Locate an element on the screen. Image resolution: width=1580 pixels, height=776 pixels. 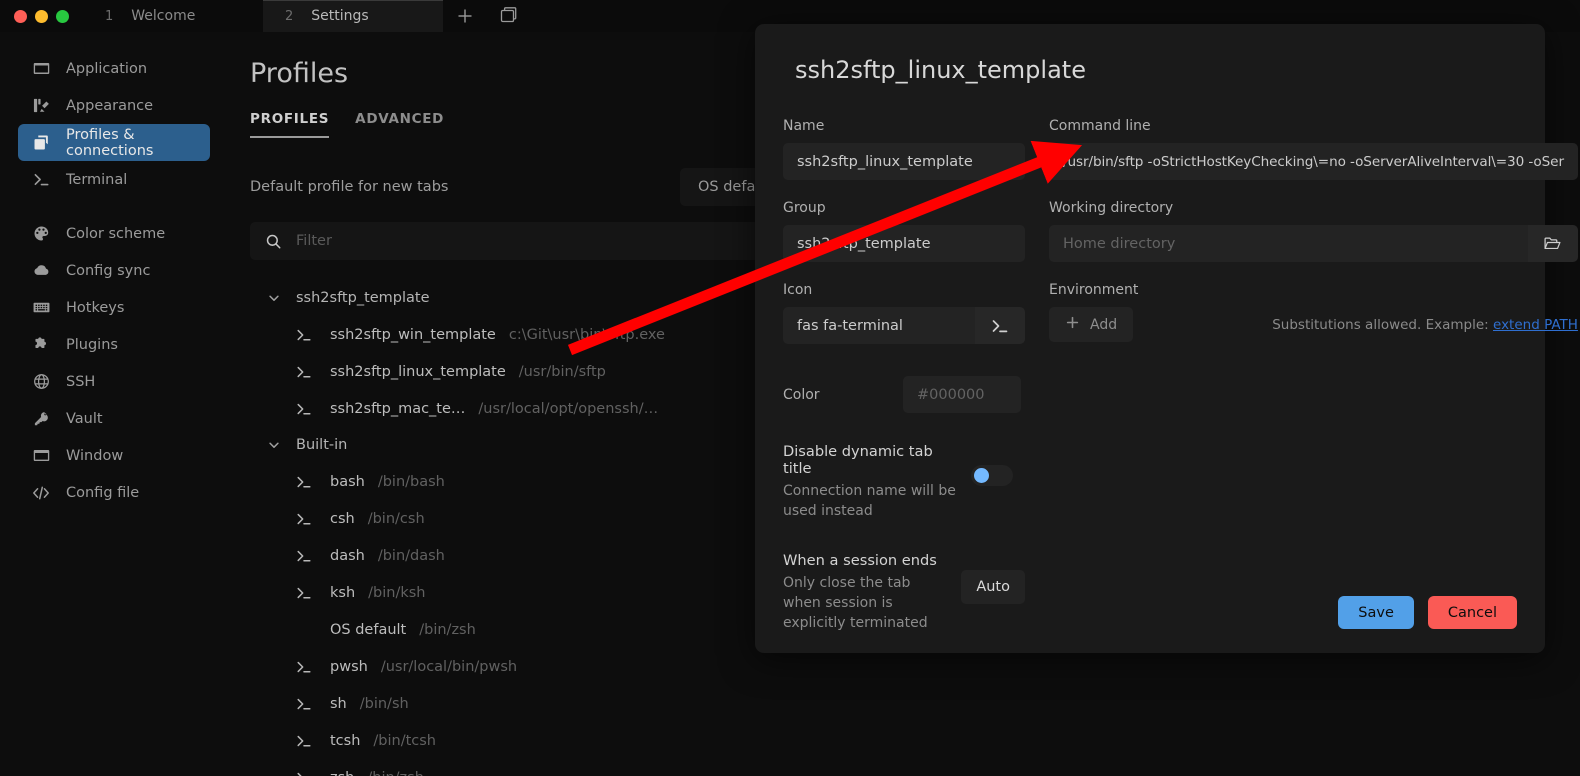
filter-box is located at coordinates (529, 241).